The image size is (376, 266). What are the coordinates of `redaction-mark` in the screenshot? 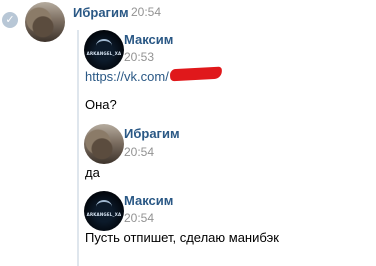 It's located at (196, 74).